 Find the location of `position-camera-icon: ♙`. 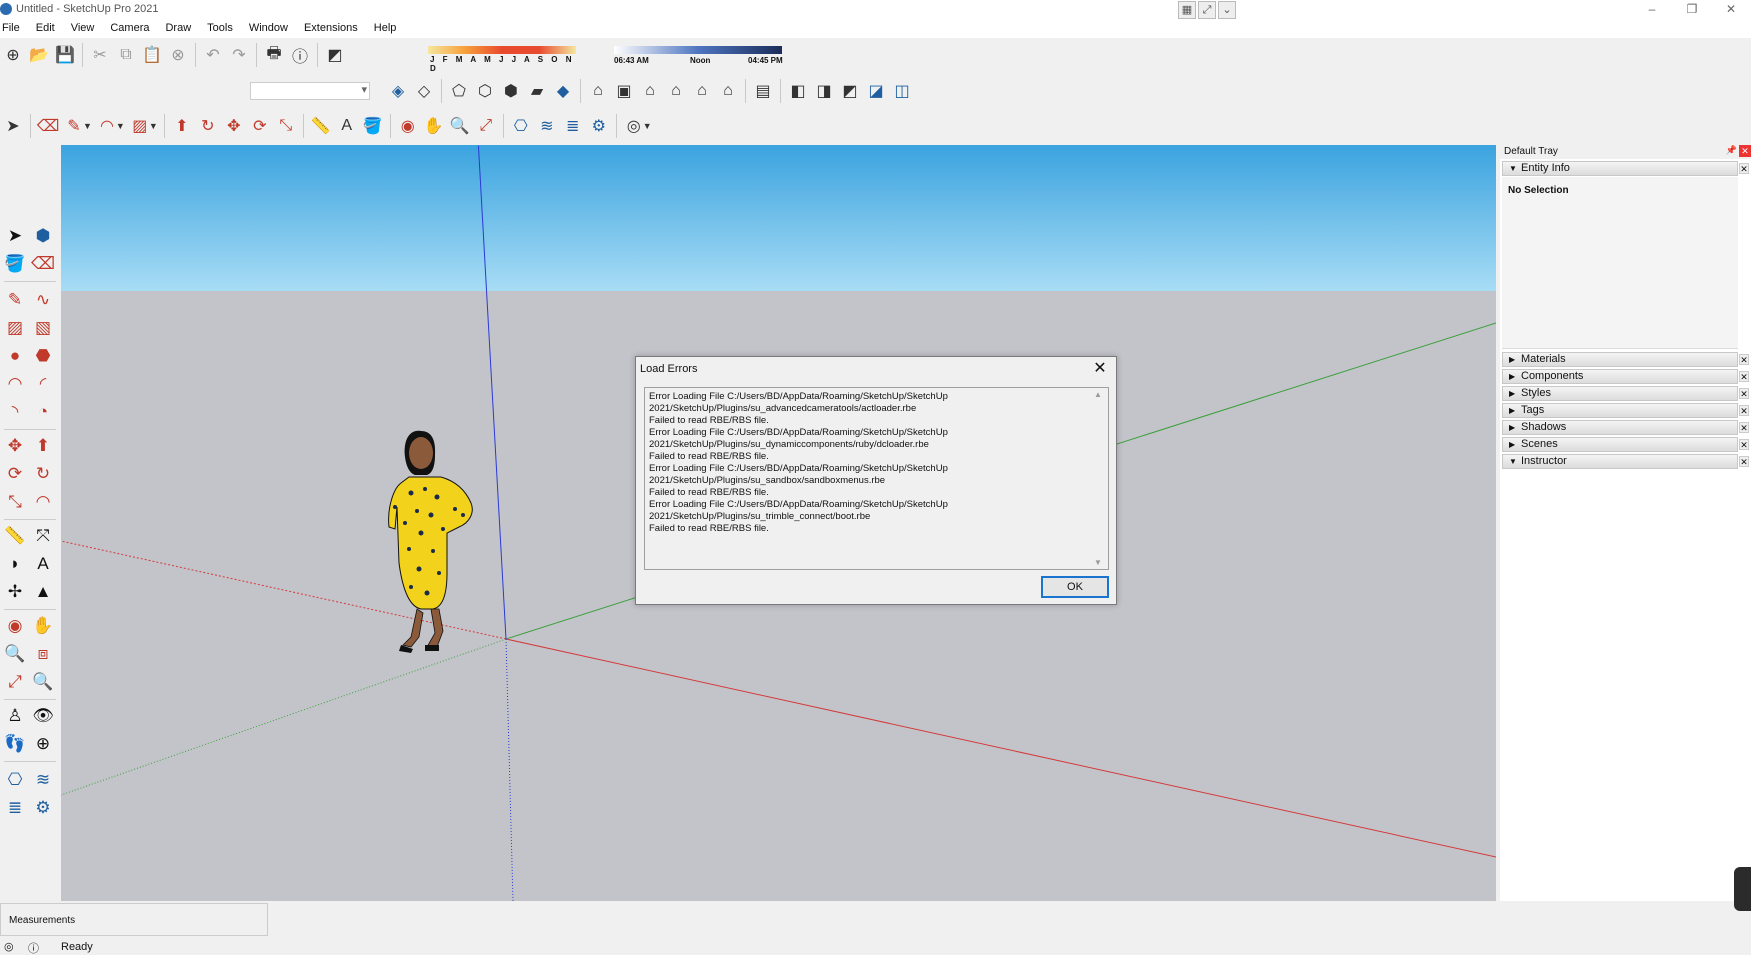

position-camera-icon: ♙ is located at coordinates (15, 716).